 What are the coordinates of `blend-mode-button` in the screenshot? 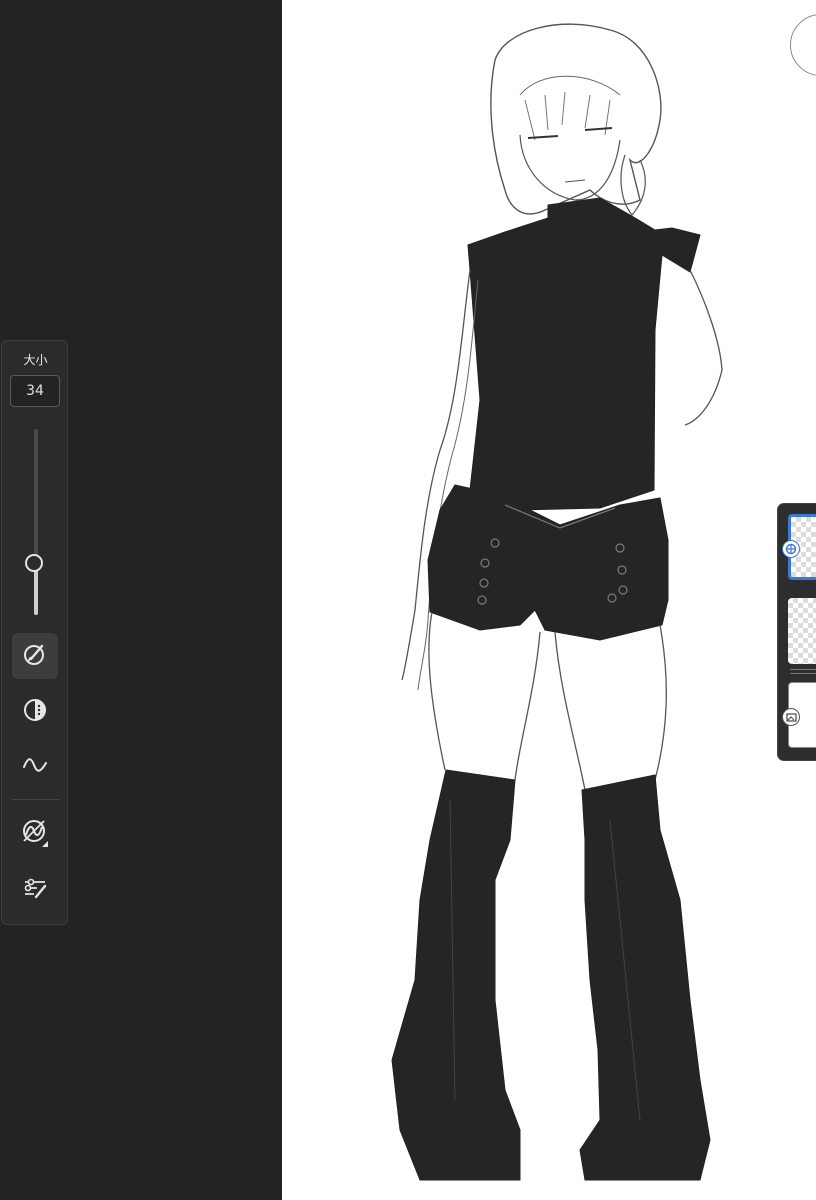 It's located at (35, 834).